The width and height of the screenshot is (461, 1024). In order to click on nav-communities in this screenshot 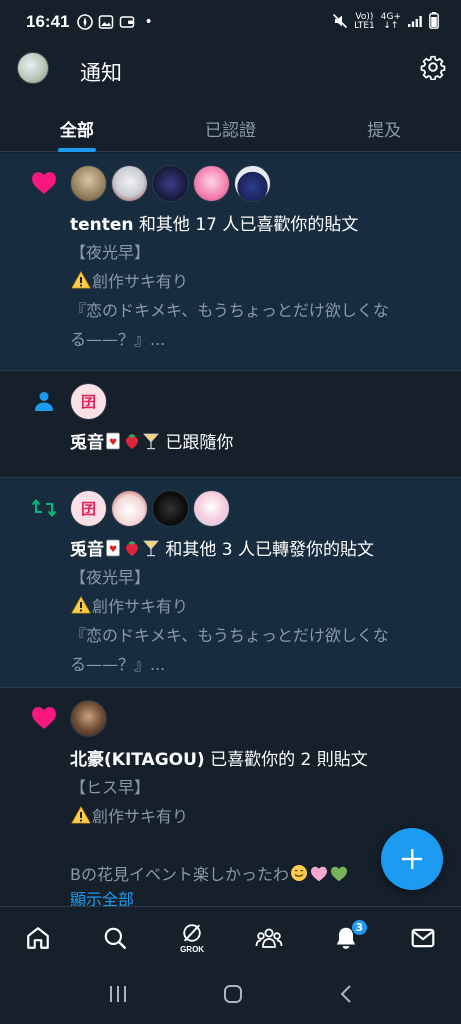, I will do `click(268, 937)`.